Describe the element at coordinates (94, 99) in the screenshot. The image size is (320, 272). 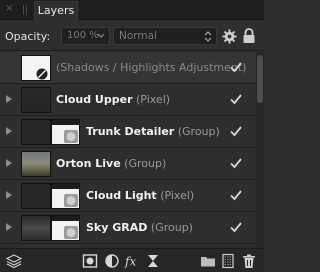
I see `layer-name-main: Cloud Upper` at that location.